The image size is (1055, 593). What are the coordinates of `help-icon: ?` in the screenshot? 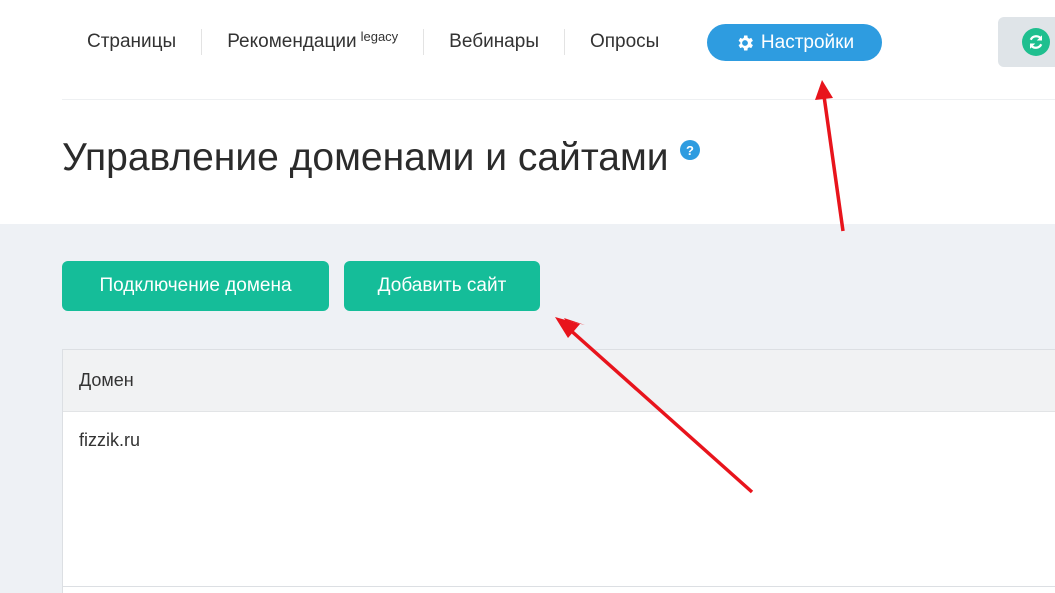 It's located at (690, 150).